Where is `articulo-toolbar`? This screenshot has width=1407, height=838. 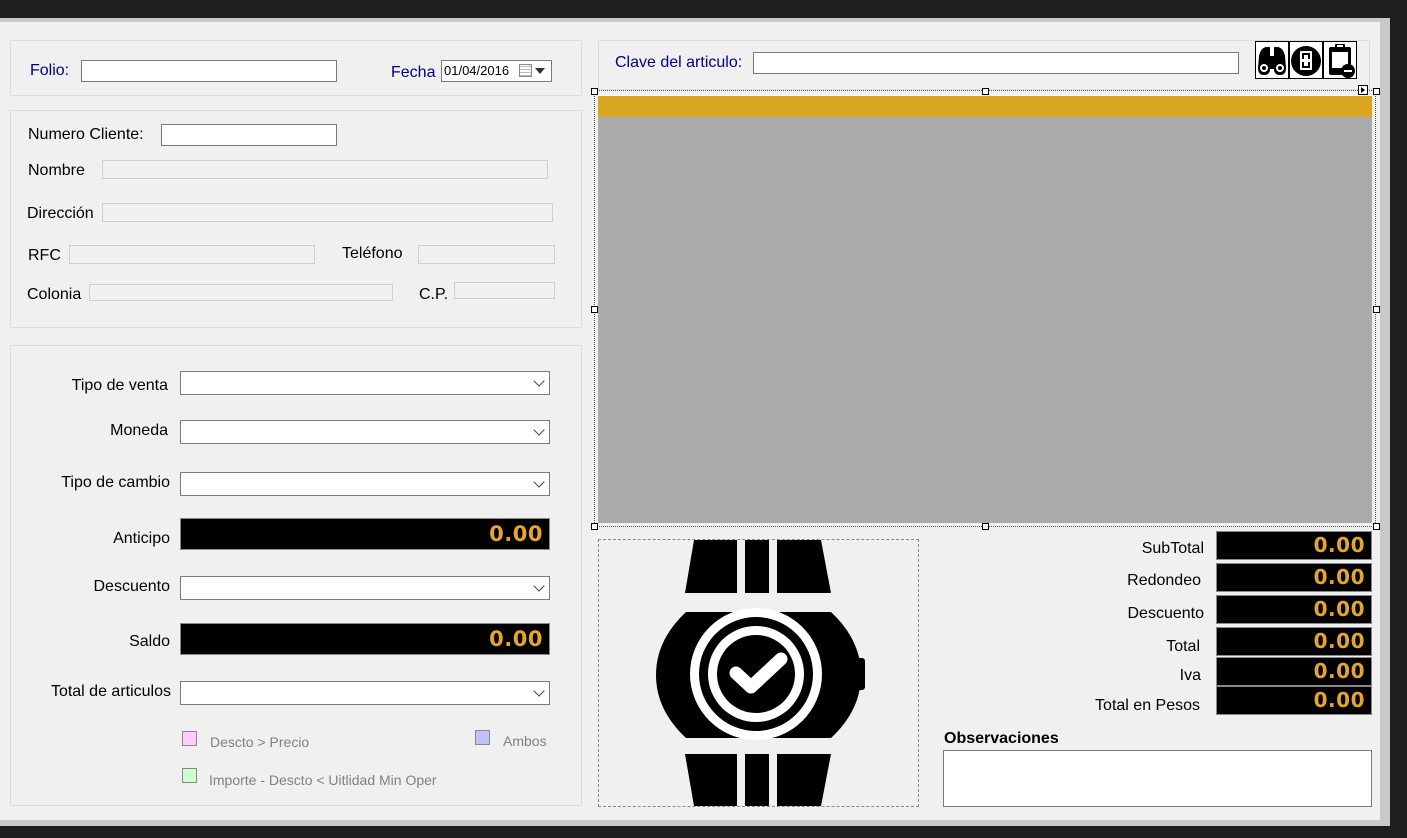 articulo-toolbar is located at coordinates (1307, 61).